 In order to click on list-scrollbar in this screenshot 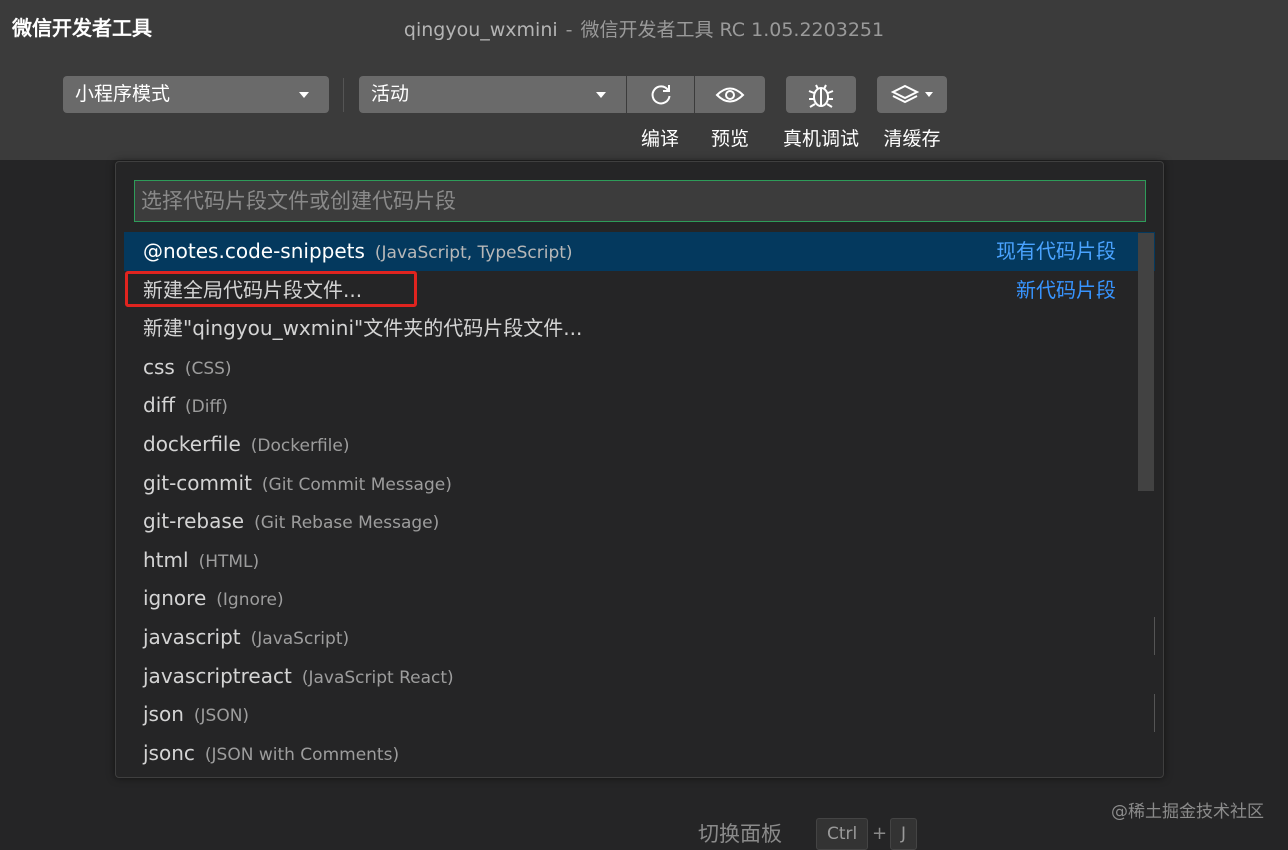, I will do `click(1146, 362)`.